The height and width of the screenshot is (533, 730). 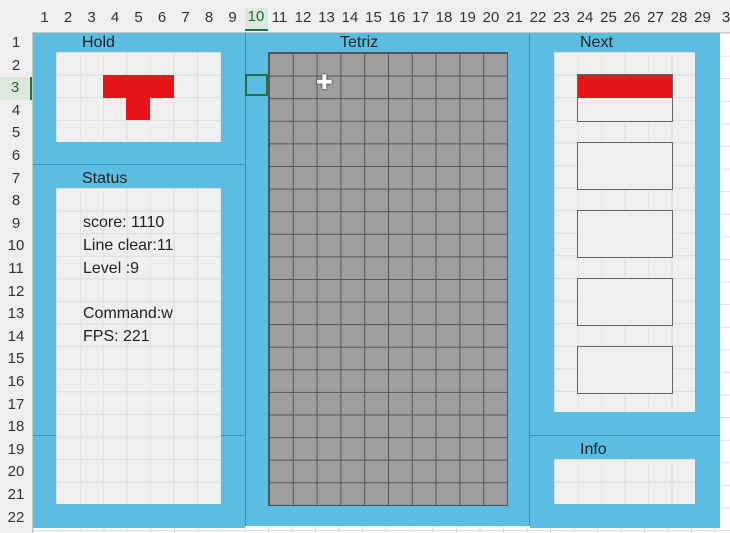 I want to click on column-header-28: 28, so click(x=679, y=17).